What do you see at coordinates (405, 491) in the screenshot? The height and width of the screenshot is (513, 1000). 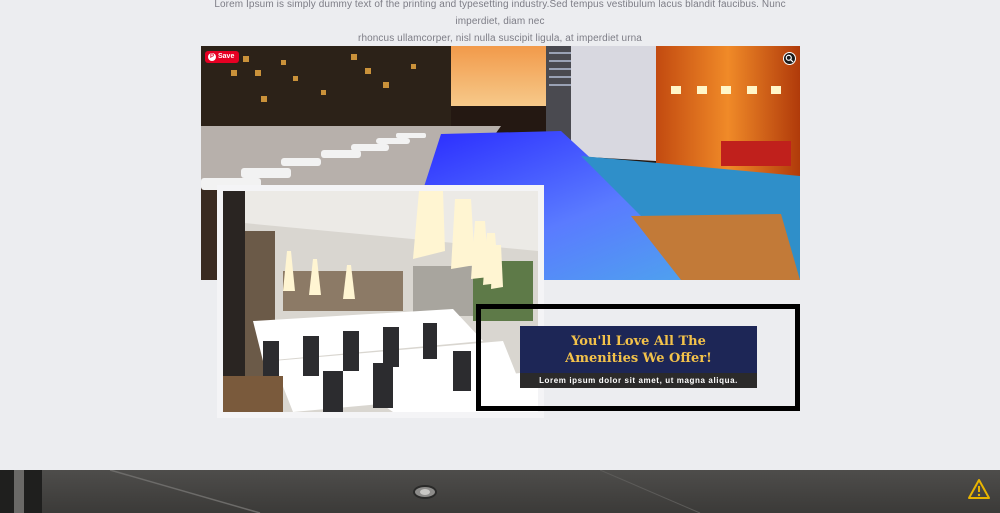 I see `ceiling-lines` at bounding box center [405, 491].